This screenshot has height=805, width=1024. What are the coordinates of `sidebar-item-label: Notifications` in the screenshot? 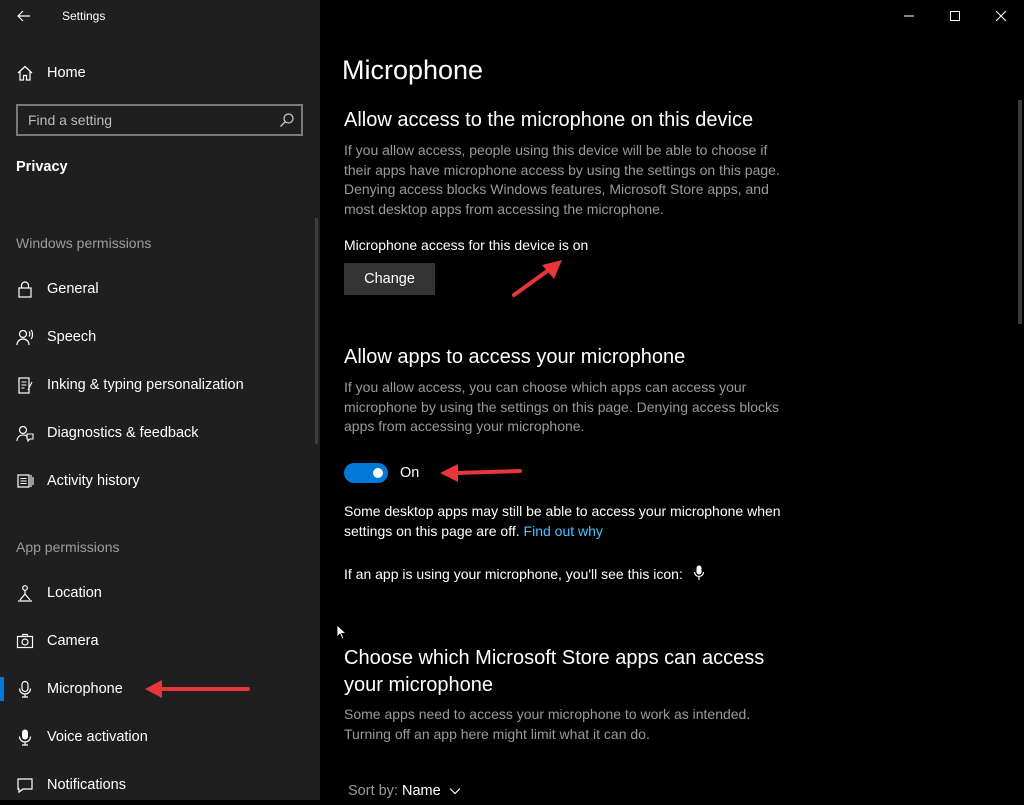 It's located at (86, 785).